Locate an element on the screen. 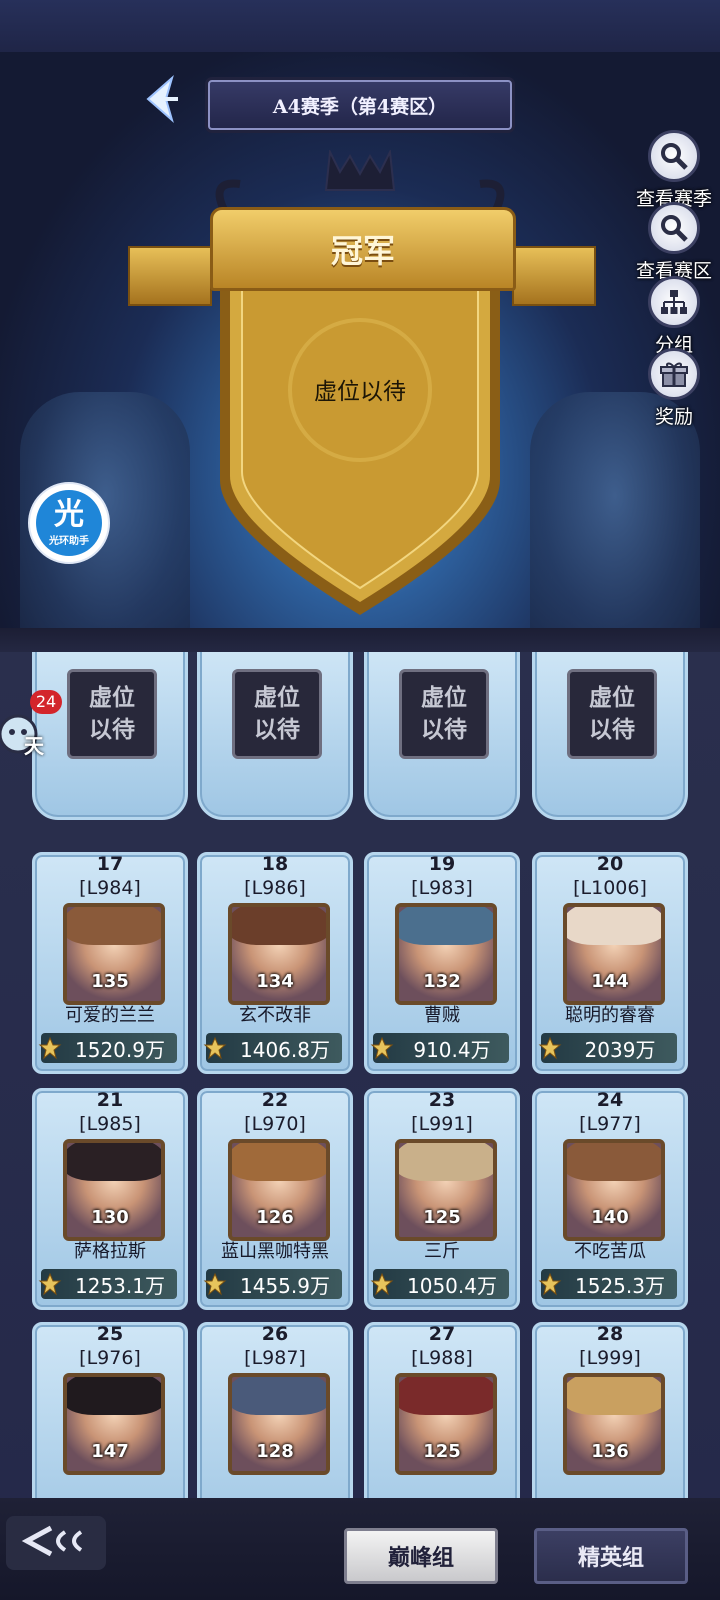 This screenshot has width=720, height=1600. player-level: [L987] is located at coordinates (275, 1358).